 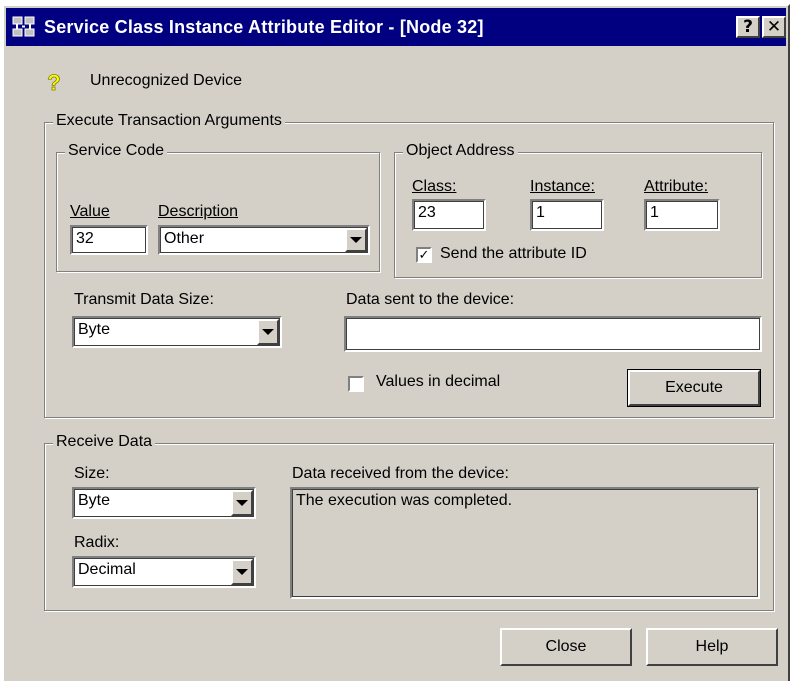 What do you see at coordinates (404, 500) in the screenshot?
I see `data-received-text: The execution was completed.` at bounding box center [404, 500].